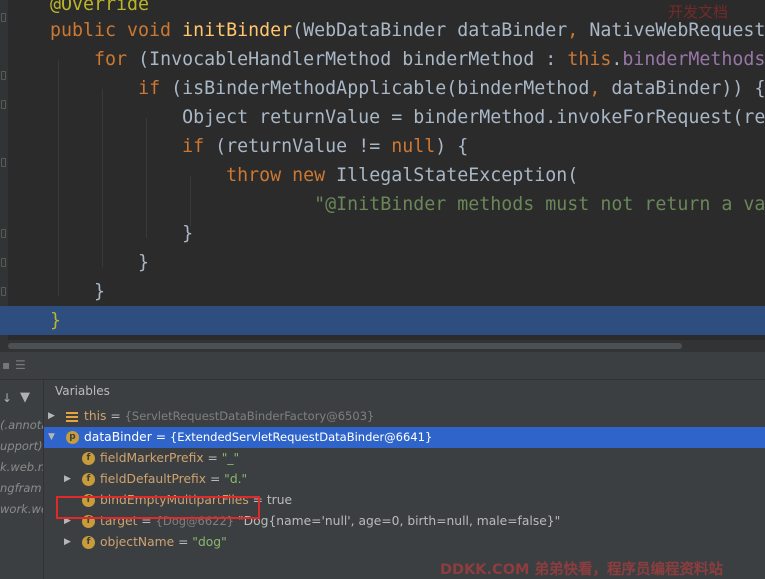 The width and height of the screenshot is (765, 579). I want to click on variable-text: fieldDefaultPrefix = "d.", so click(173, 479).